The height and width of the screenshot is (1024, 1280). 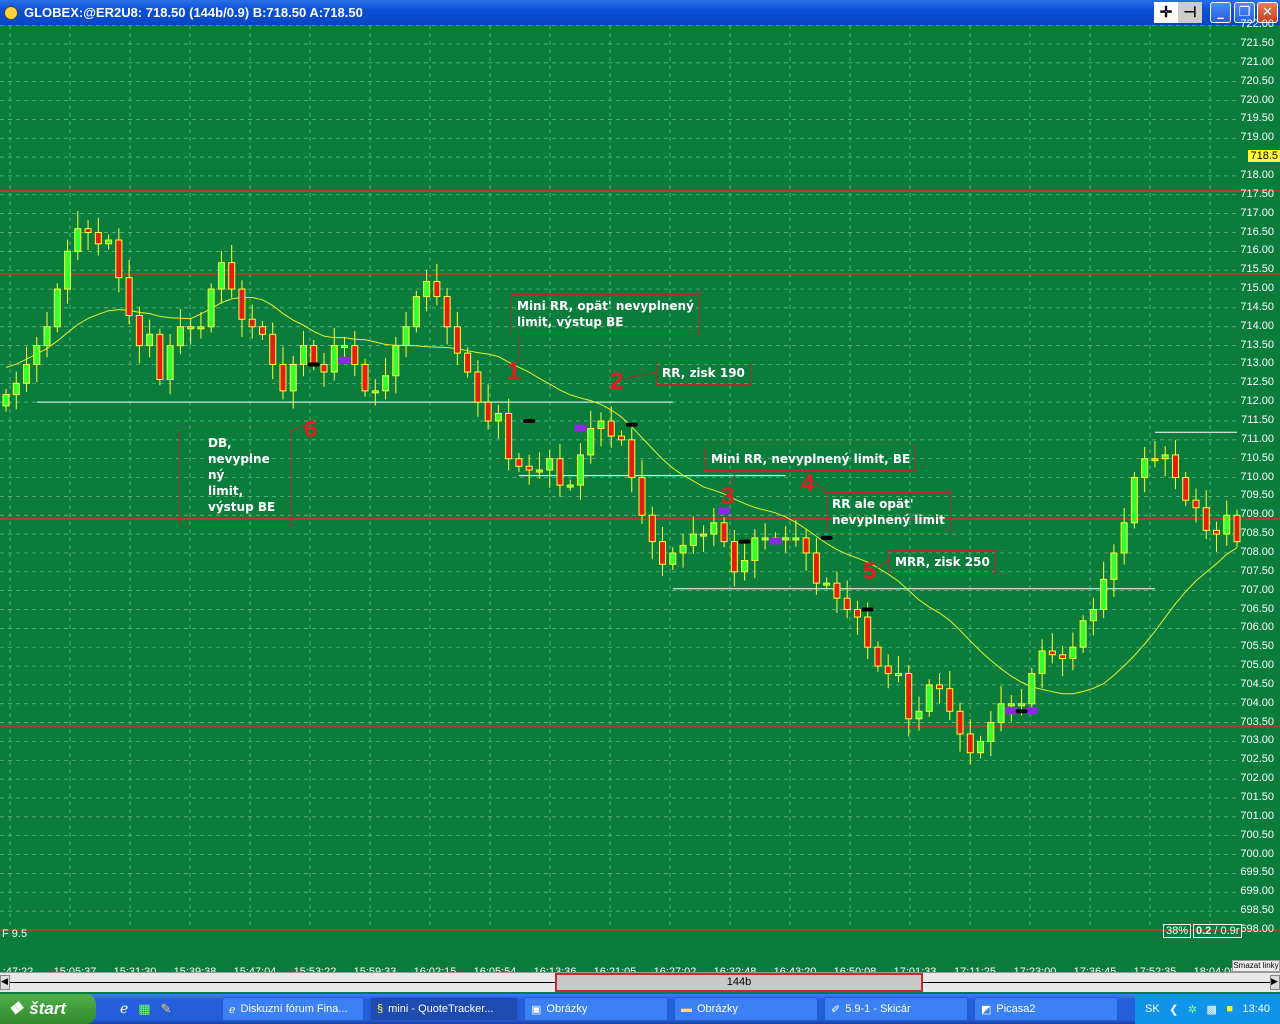 I want to click on annotation-number-4: 4, so click(x=808, y=483).